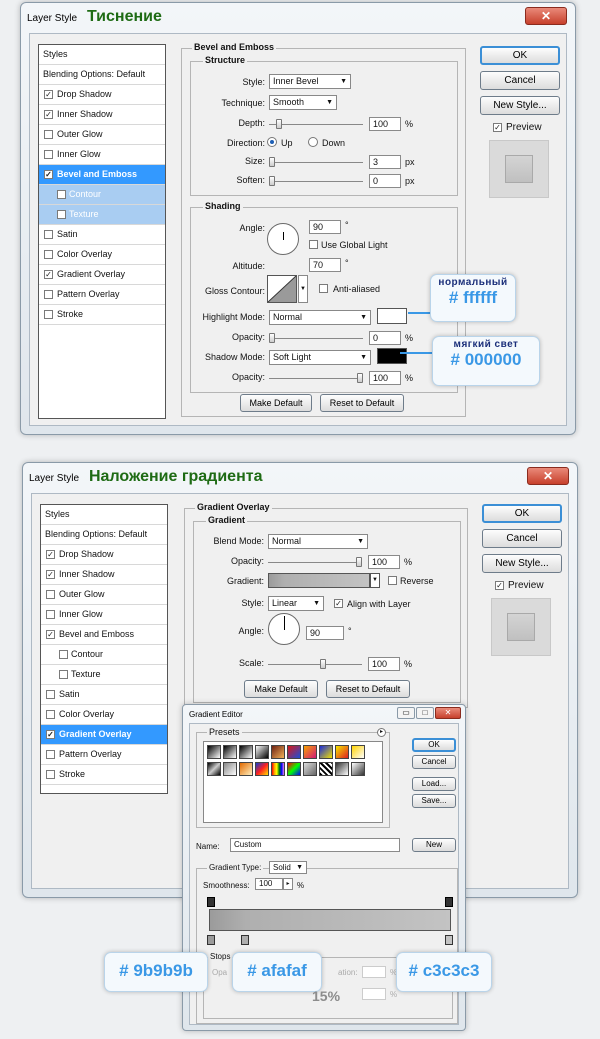 Image resolution: width=600 pixels, height=1039 pixels. I want to click on opacity-slider-thumb, so click(359, 562).